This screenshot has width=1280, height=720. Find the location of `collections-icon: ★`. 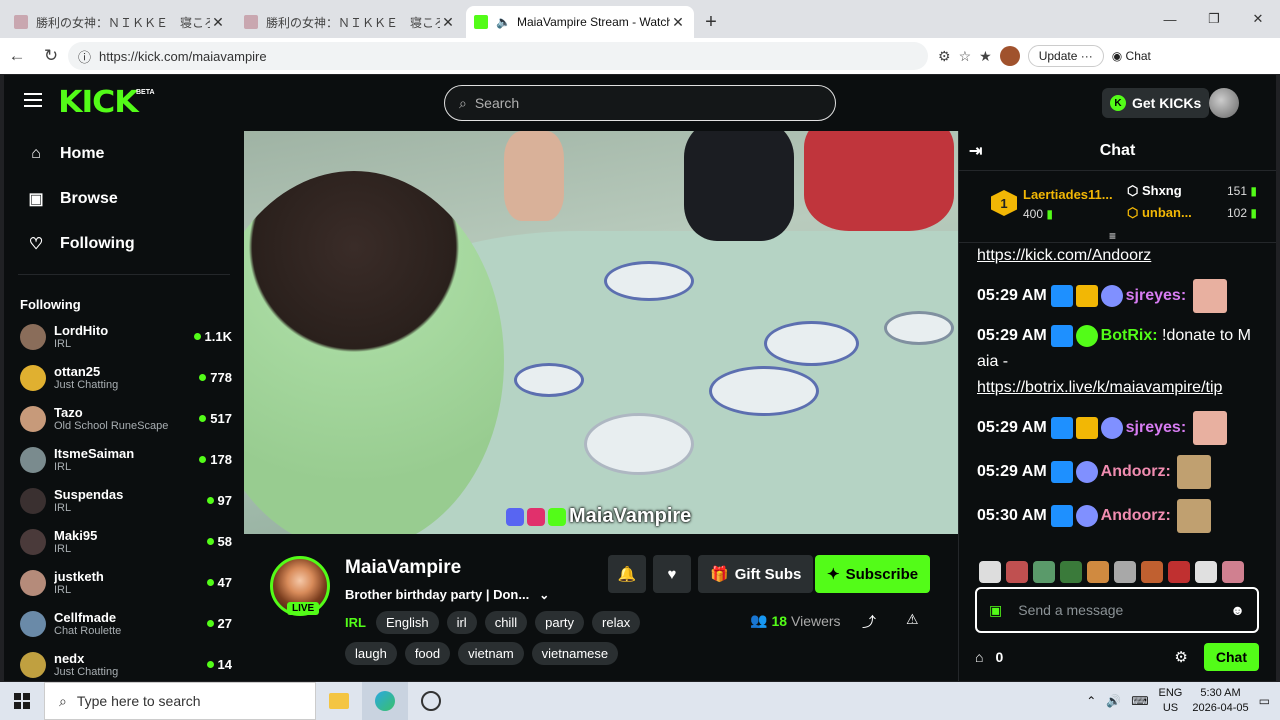

collections-icon: ★ is located at coordinates (985, 56).